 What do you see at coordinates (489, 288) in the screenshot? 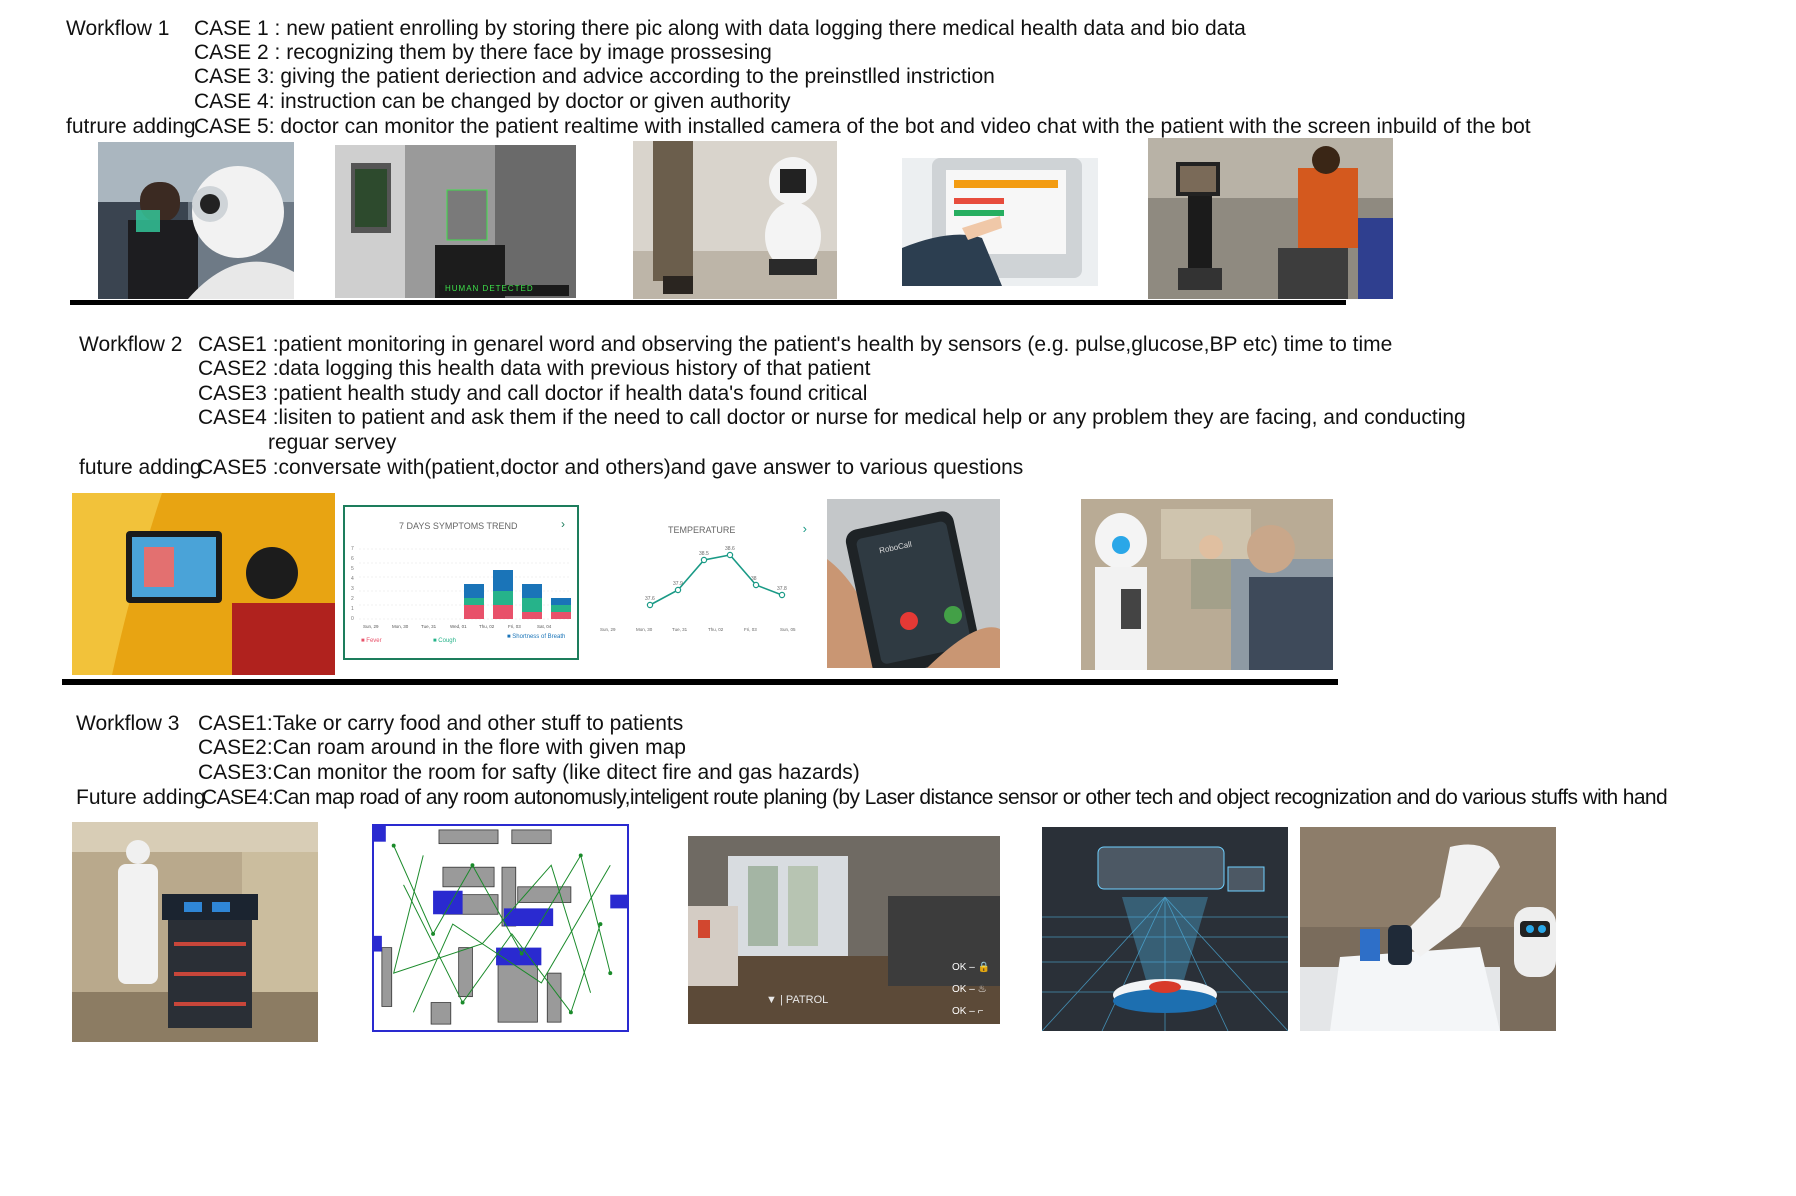
I see `human-detected-label: HUMAN DETECTED` at bounding box center [489, 288].